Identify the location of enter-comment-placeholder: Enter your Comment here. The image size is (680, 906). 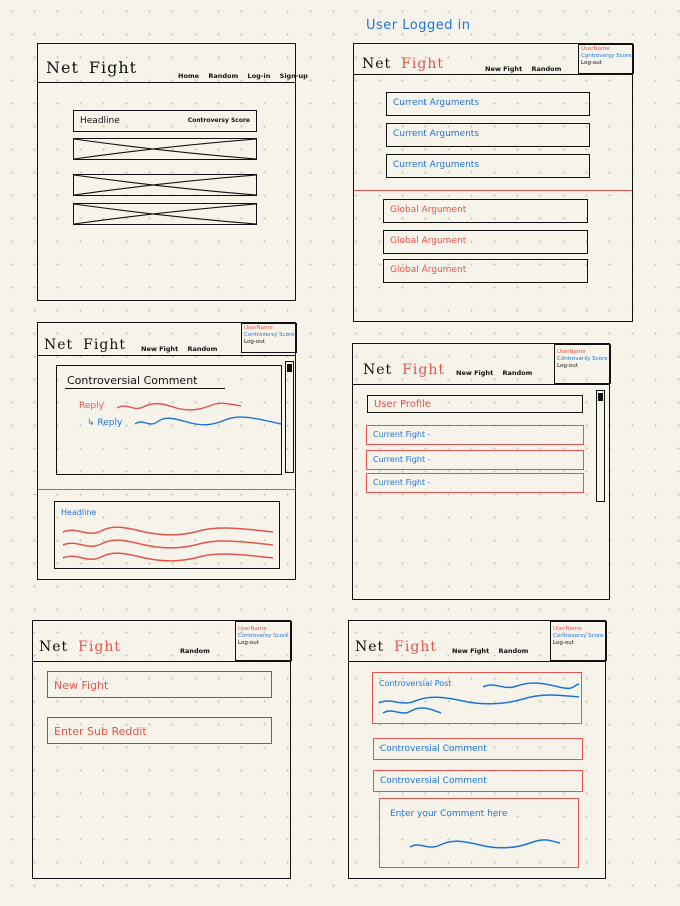
(449, 814).